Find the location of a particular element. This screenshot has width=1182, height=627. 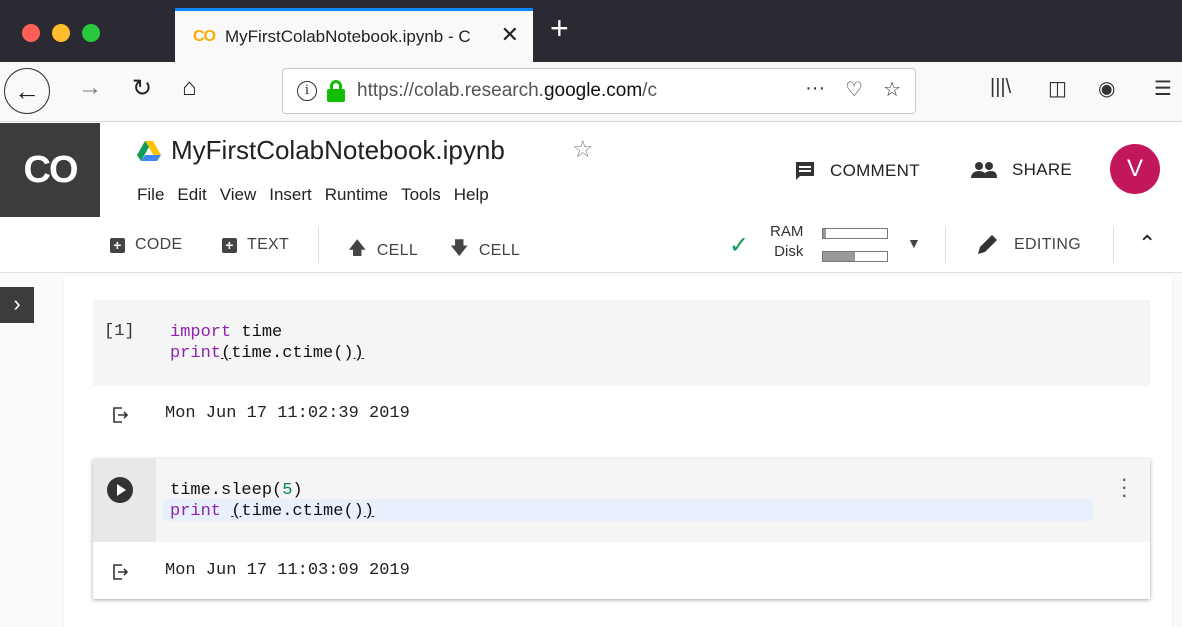

new-tab-button: + is located at coordinates (559, 28).